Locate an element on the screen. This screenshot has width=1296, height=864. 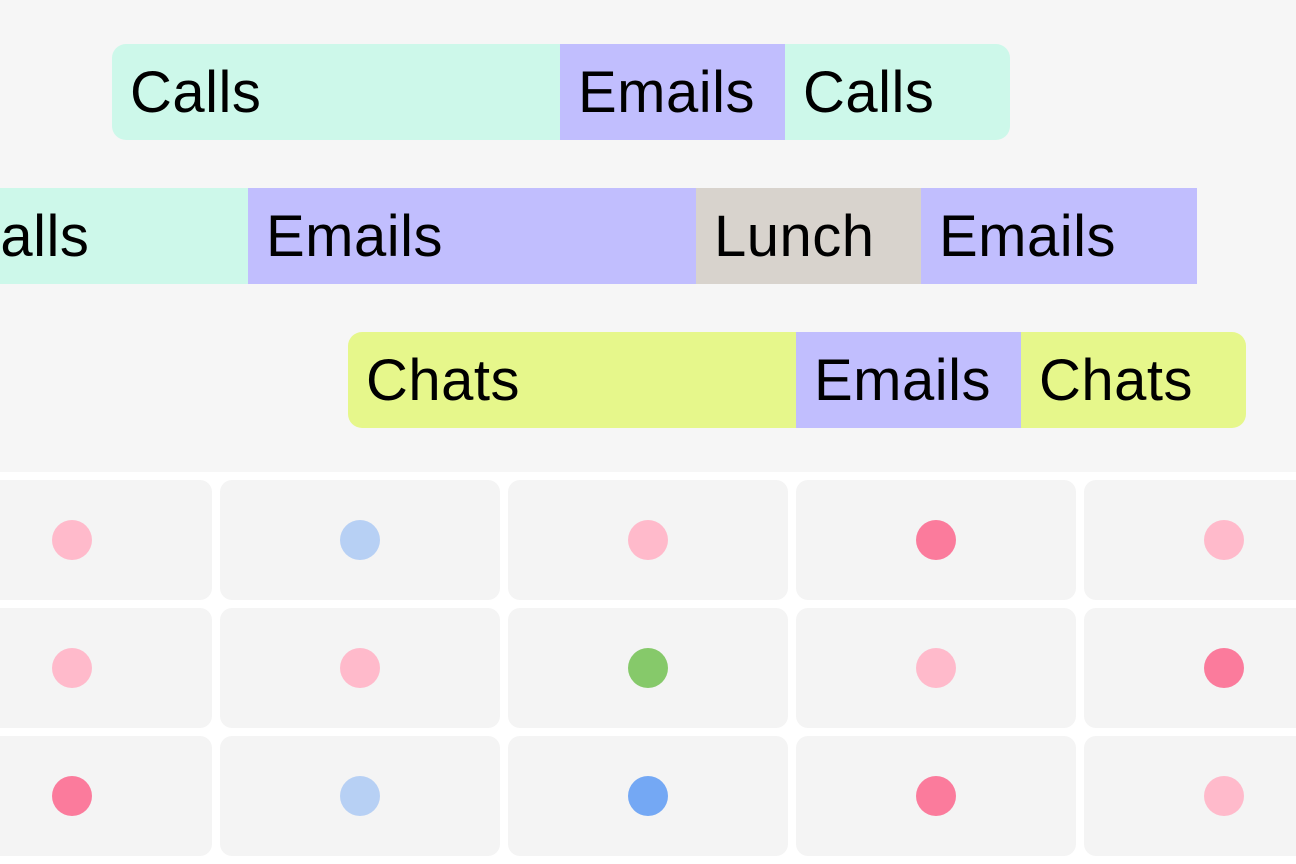
segment-lunch: Lunch is located at coordinates (808, 236).